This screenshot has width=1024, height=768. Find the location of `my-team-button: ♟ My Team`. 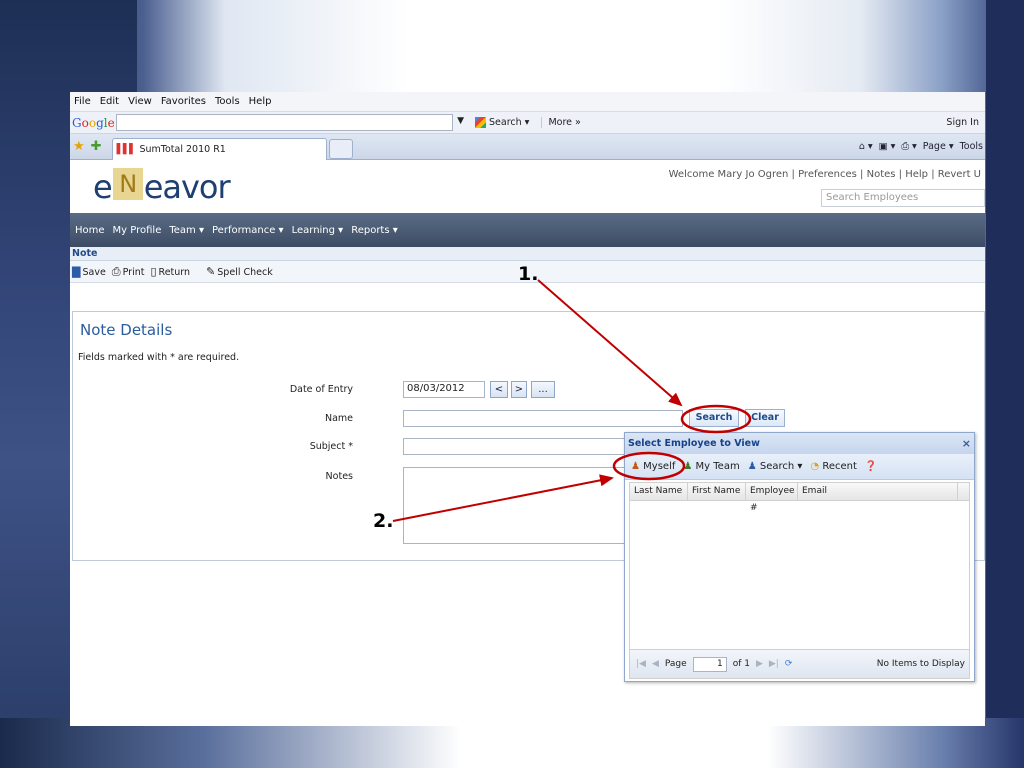

my-team-button: ♟ My Team is located at coordinates (711, 466).